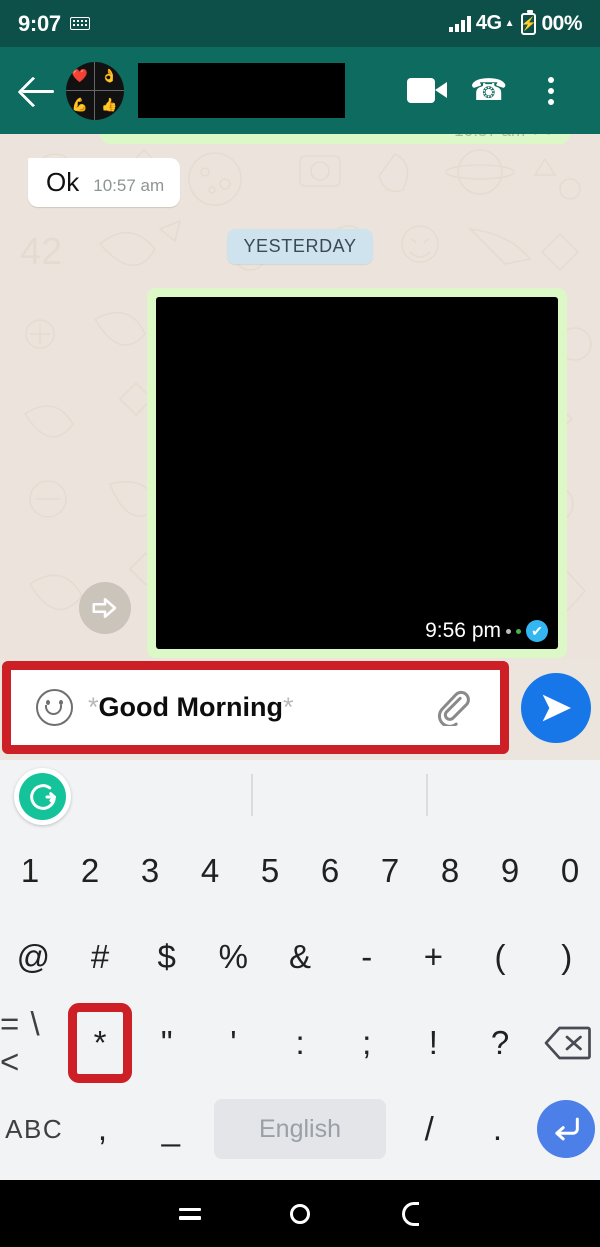 The height and width of the screenshot is (1247, 600). I want to click on asterisk-suffix: *, so click(288, 706).